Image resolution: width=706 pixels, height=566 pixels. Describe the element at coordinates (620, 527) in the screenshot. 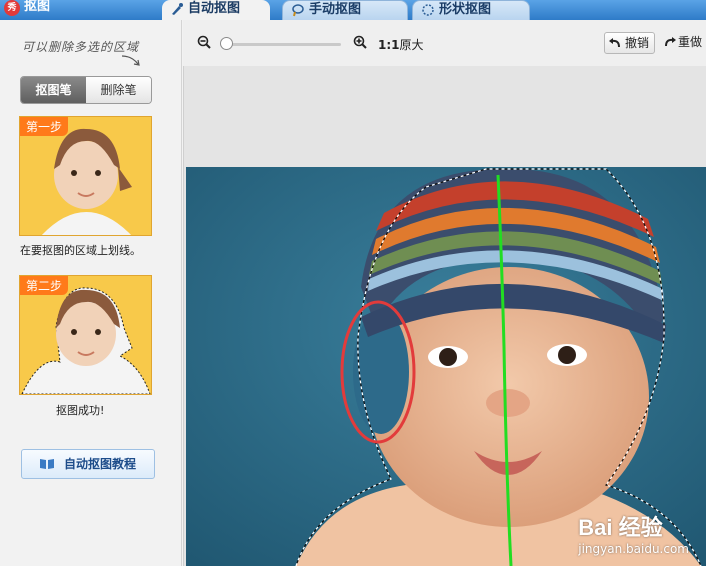

I see `watermark-brand: Bai 经验` at that location.